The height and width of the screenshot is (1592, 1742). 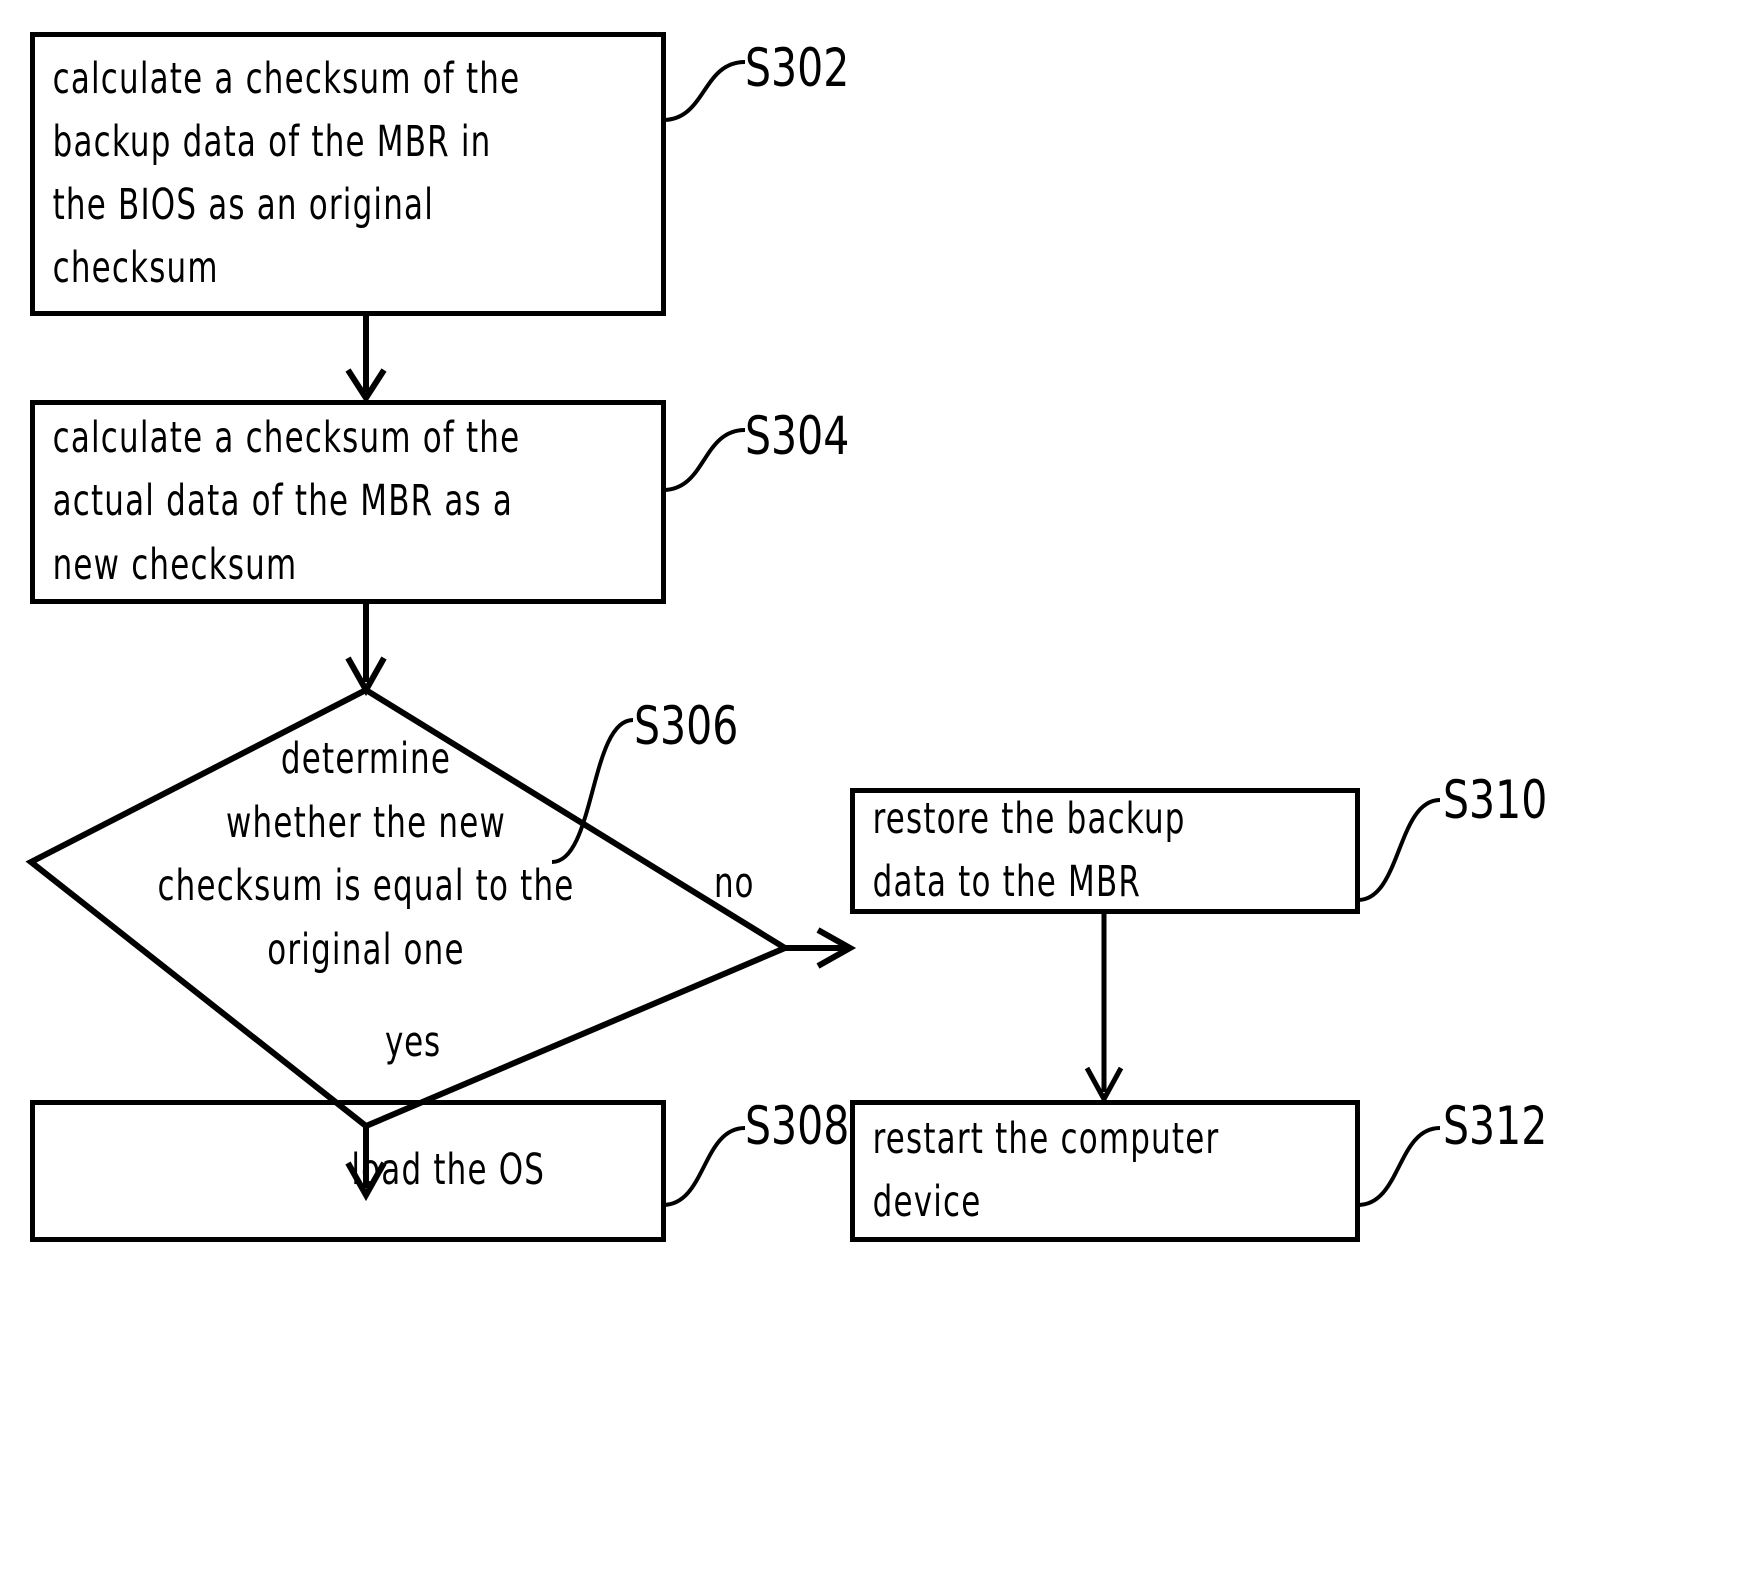 I want to click on reference-numeral-s306: S306, so click(x=686, y=726).